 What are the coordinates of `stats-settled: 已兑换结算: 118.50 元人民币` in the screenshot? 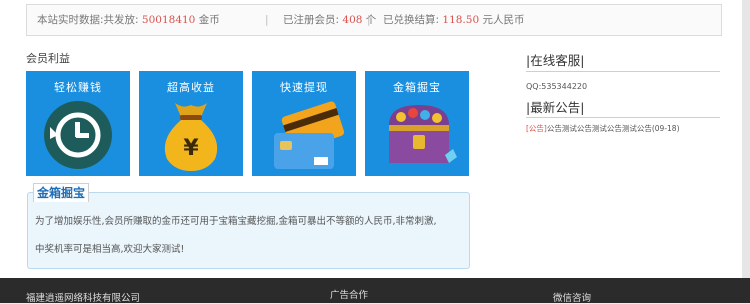 It's located at (453, 20).